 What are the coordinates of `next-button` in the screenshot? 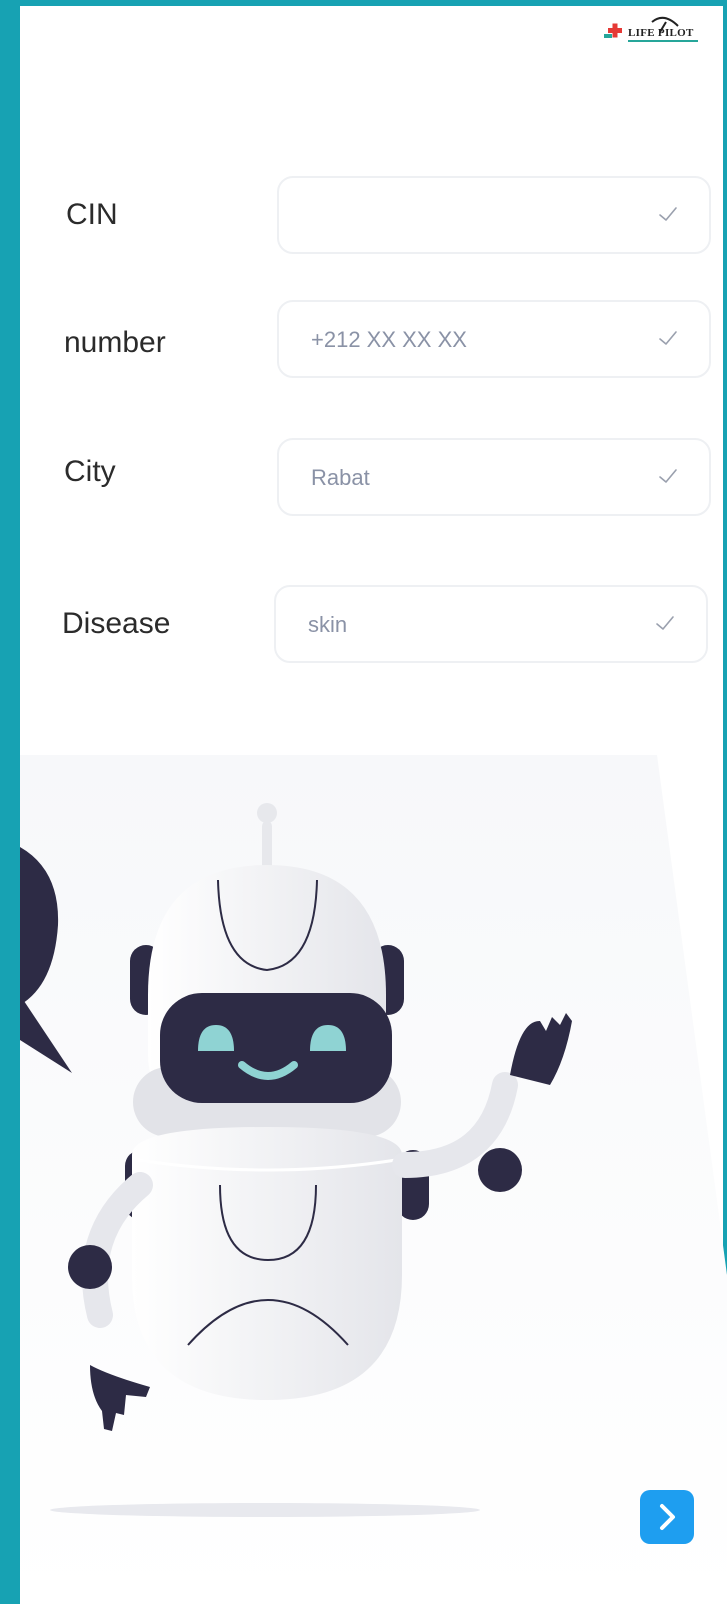 It's located at (667, 1517).